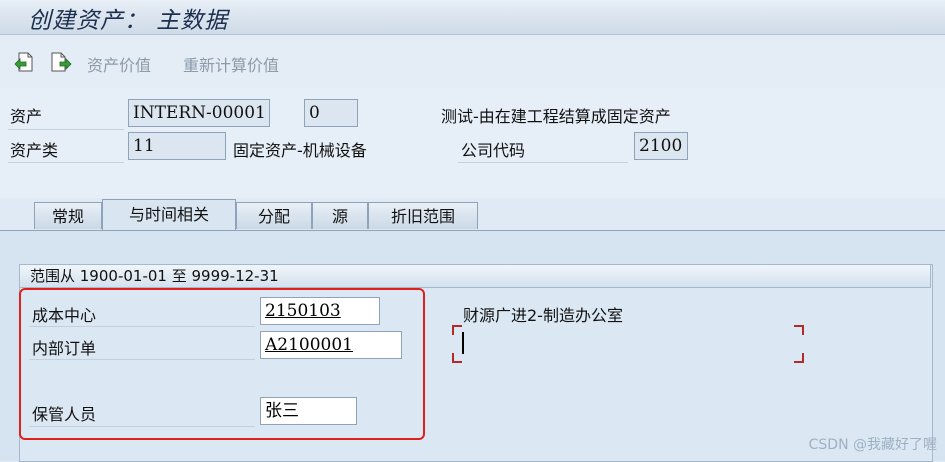 The height and width of the screenshot is (462, 945). What do you see at coordinates (128, 21) in the screenshot?
I see `window-title: 创建资产： 主数据` at bounding box center [128, 21].